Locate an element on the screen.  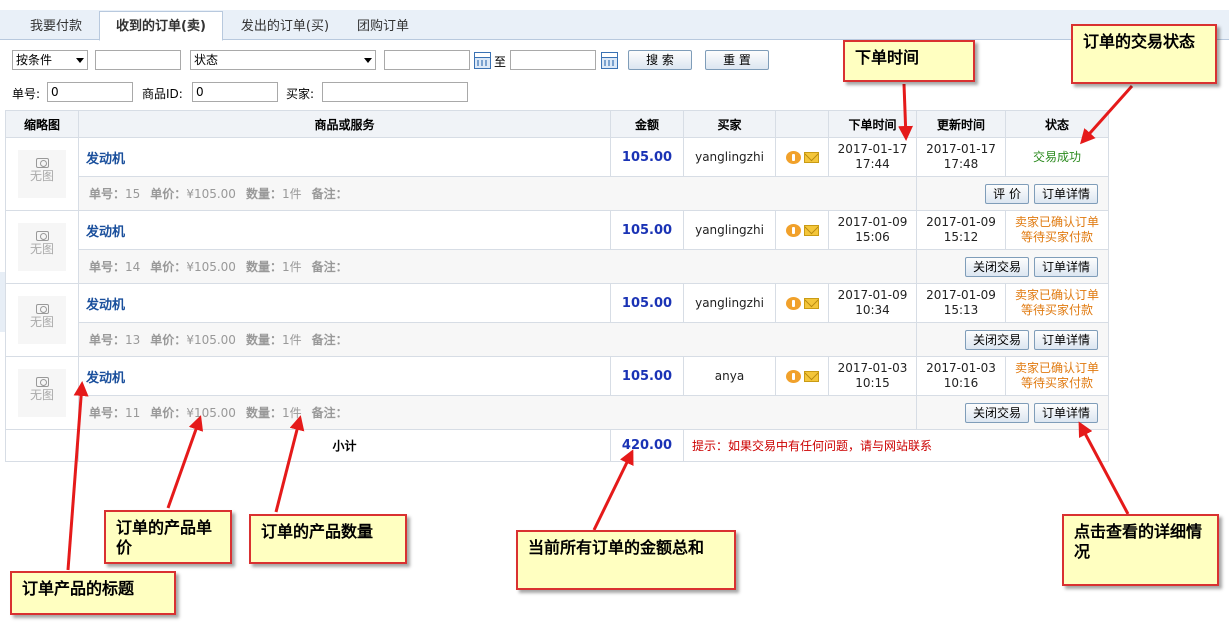
tab-group-orders: 团购订单 is located at coordinates (383, 27).